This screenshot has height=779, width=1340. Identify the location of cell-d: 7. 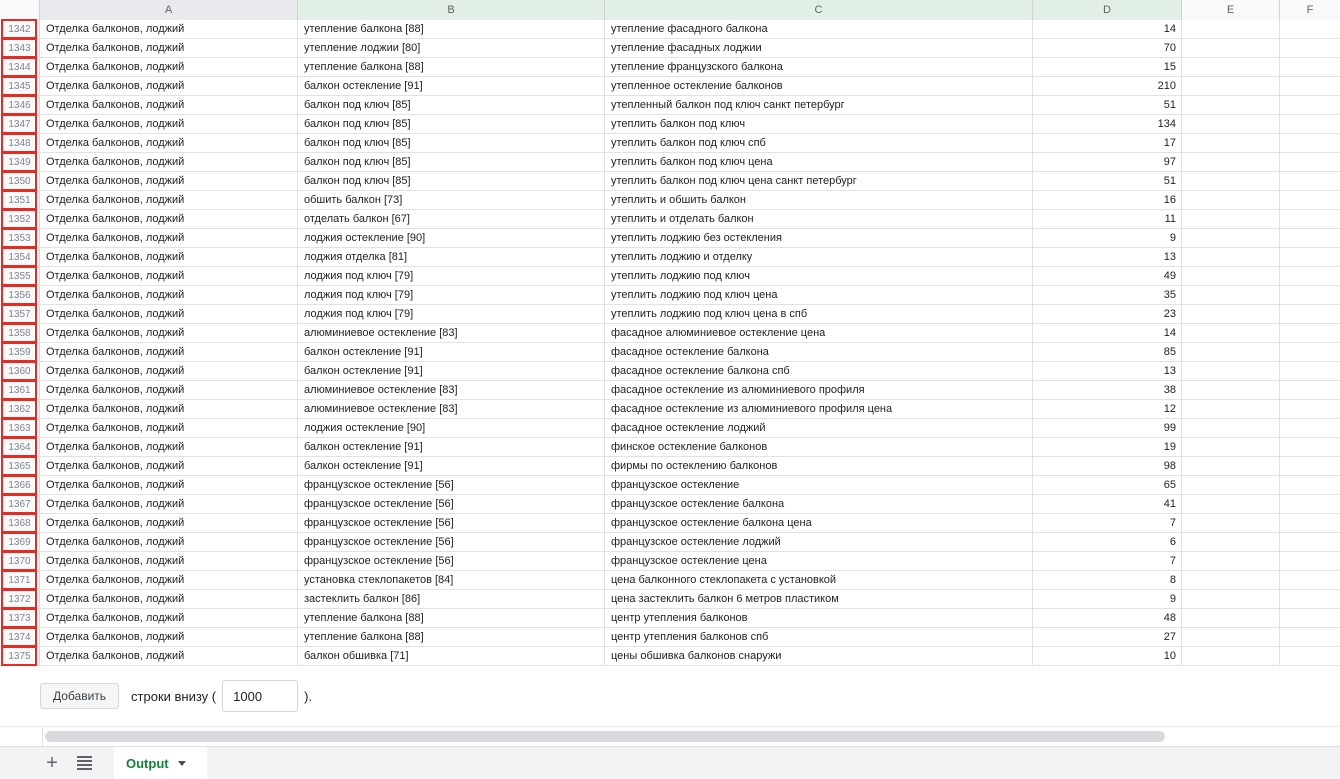
(1107, 561).